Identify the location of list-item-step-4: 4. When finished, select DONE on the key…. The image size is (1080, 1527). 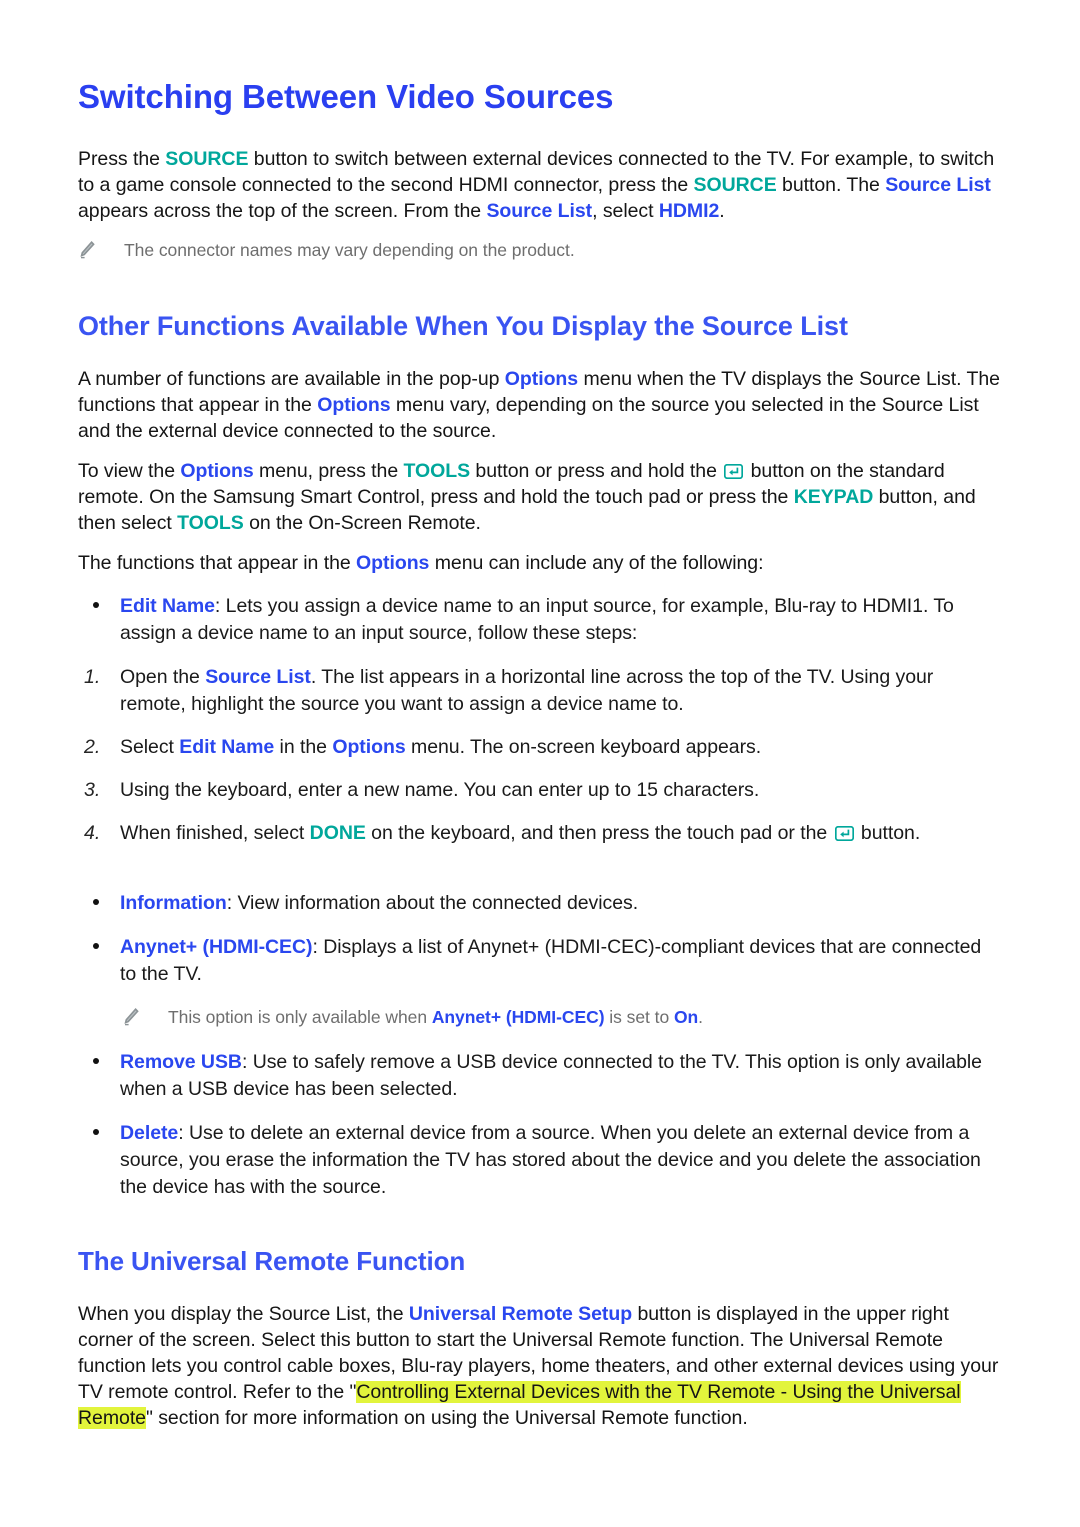
(540, 833).